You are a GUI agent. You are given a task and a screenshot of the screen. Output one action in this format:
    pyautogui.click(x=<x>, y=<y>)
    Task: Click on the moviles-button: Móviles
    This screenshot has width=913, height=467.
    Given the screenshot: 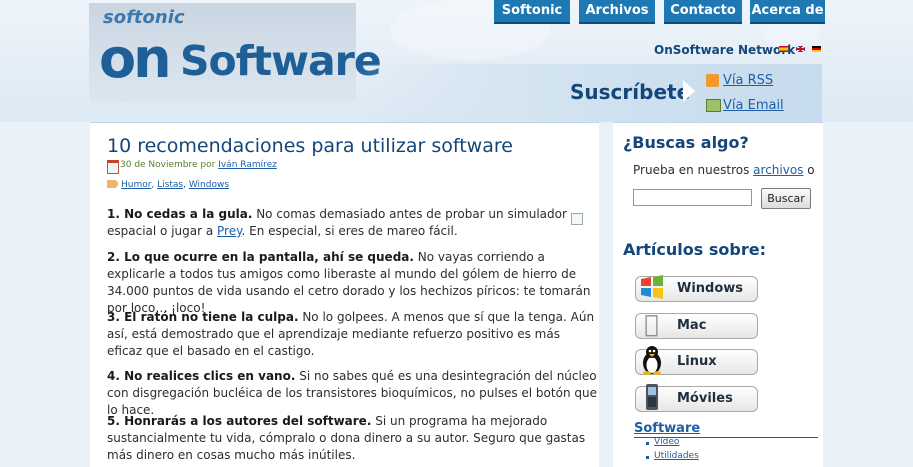 What is the action you would take?
    pyautogui.click(x=696, y=398)
    